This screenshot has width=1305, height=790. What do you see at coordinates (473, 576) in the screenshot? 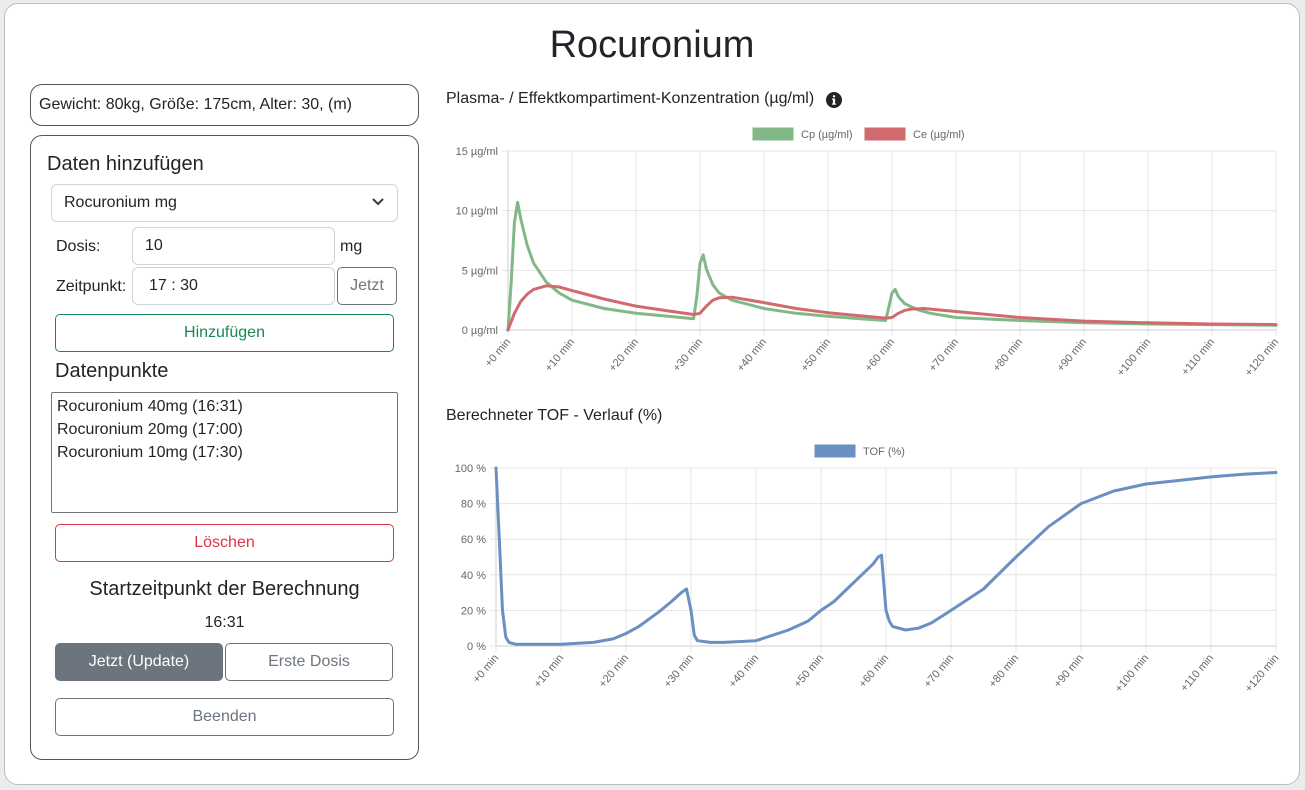
I see `y-tick-label: 40 %` at bounding box center [473, 576].